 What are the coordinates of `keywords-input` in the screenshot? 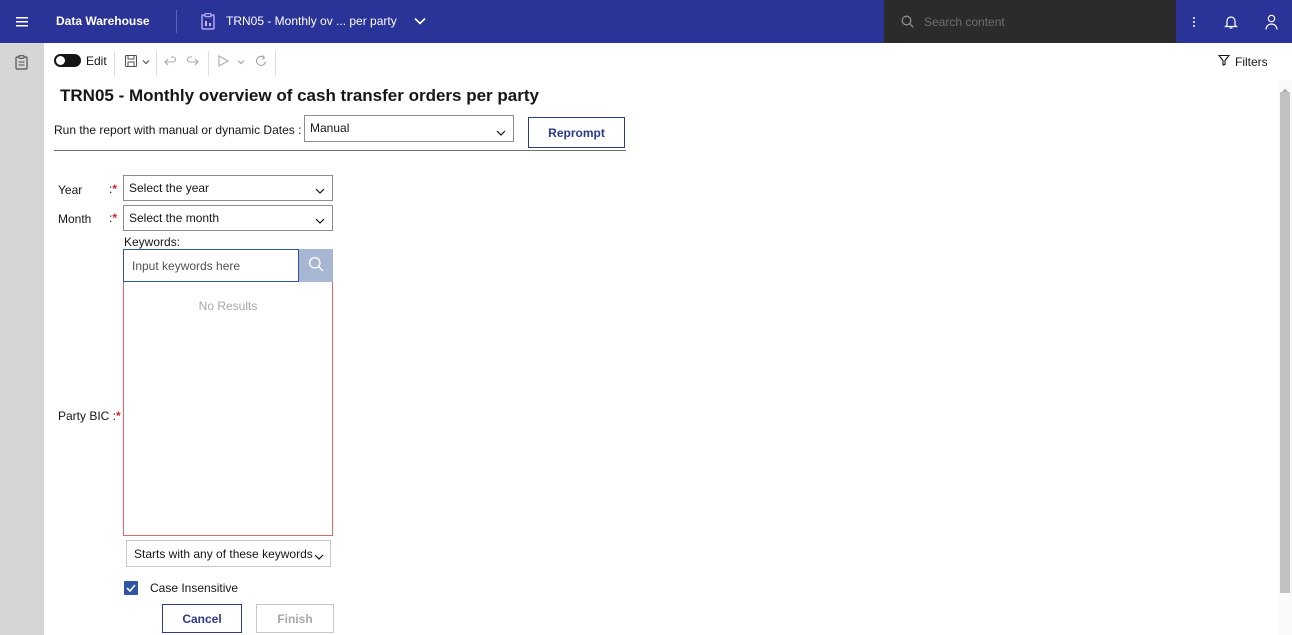 It's located at (211, 265).